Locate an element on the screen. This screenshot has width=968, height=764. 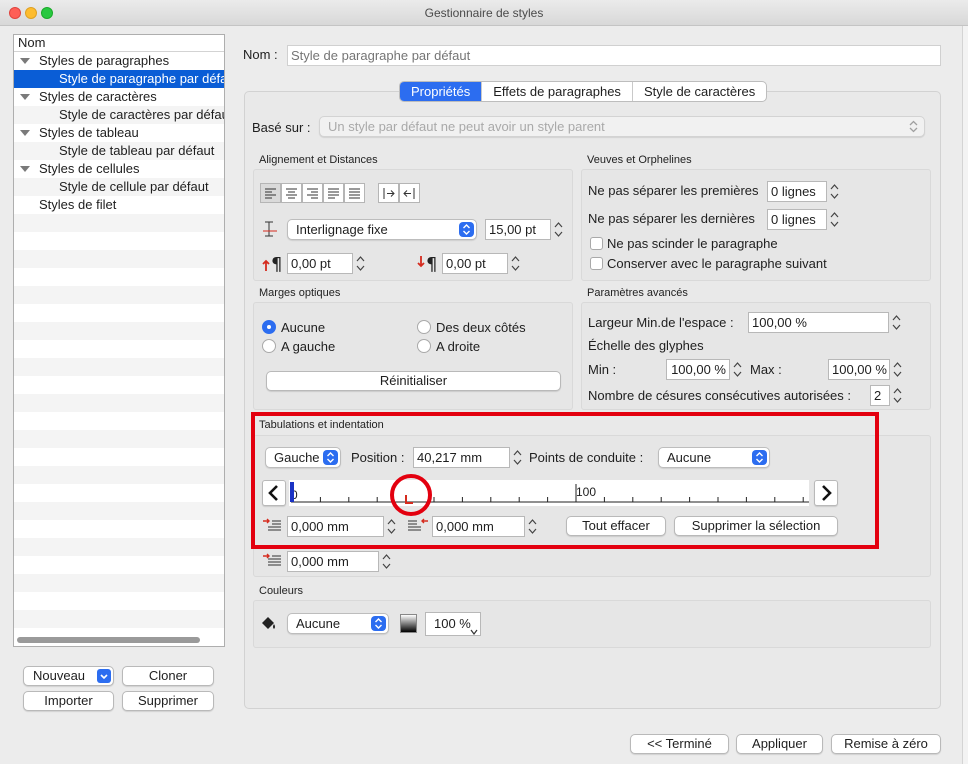
tree-item: Style de paragraphe par défaut is located at coordinates (119, 79).